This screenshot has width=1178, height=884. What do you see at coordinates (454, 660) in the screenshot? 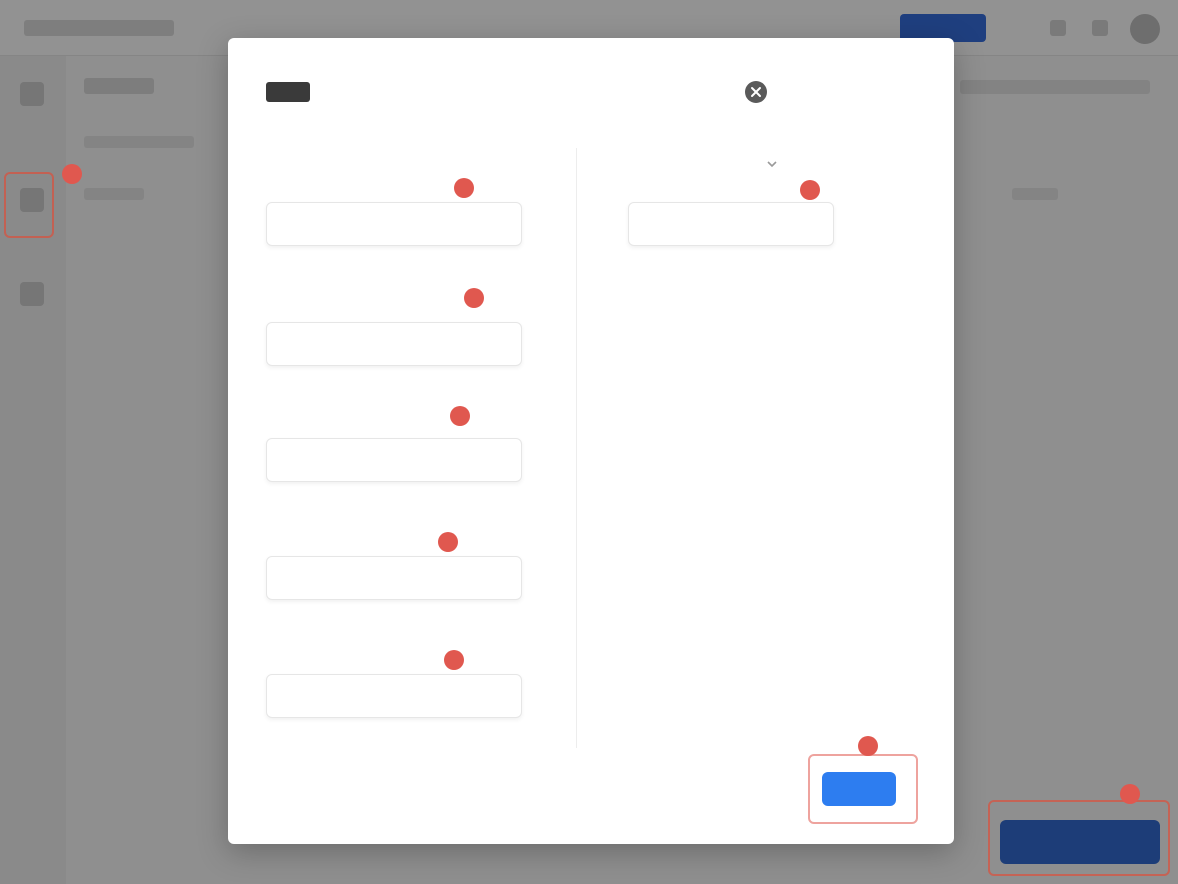
I see `field-5-step-marker` at bounding box center [454, 660].